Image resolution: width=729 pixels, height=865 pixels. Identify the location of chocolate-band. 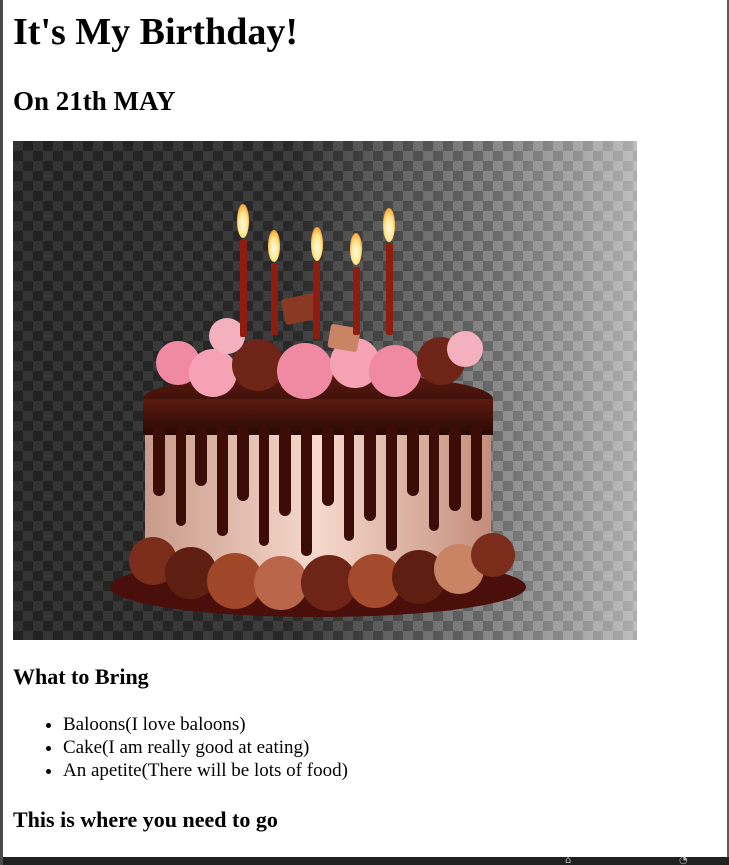
(318, 417).